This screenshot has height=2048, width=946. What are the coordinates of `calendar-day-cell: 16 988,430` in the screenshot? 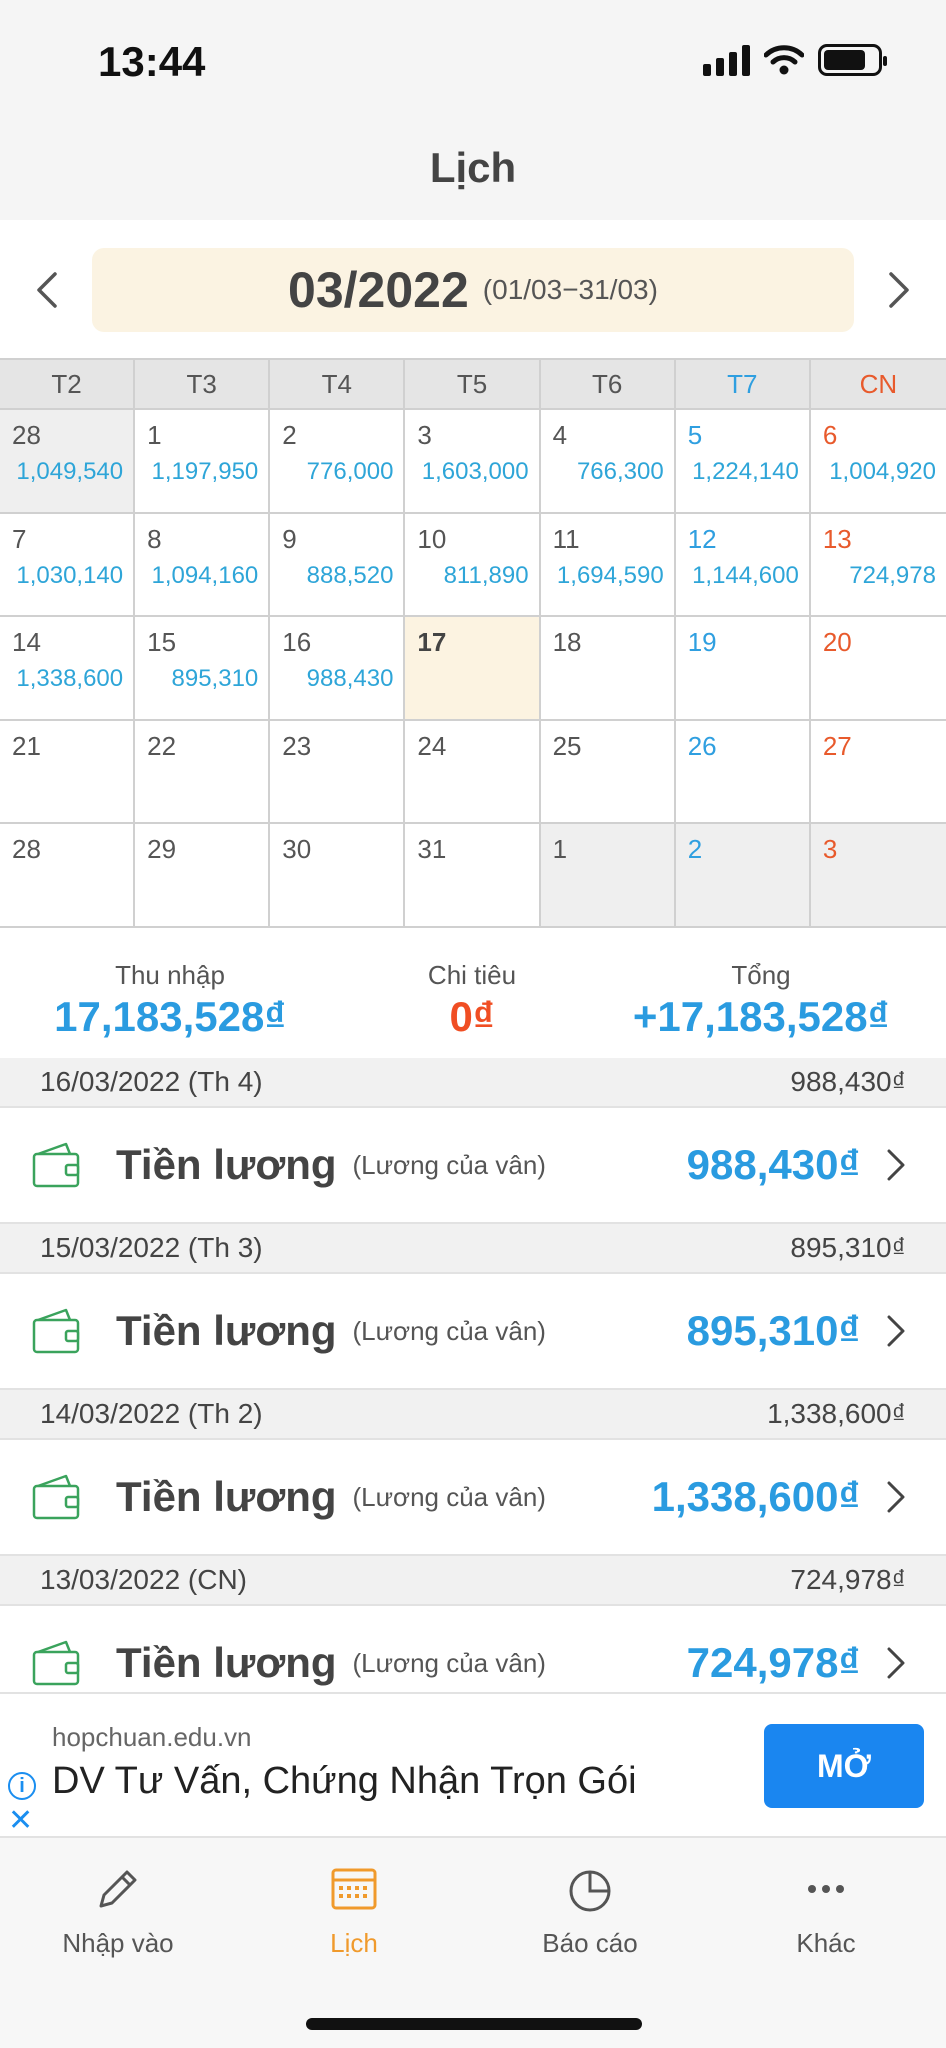 It's located at (338, 668).